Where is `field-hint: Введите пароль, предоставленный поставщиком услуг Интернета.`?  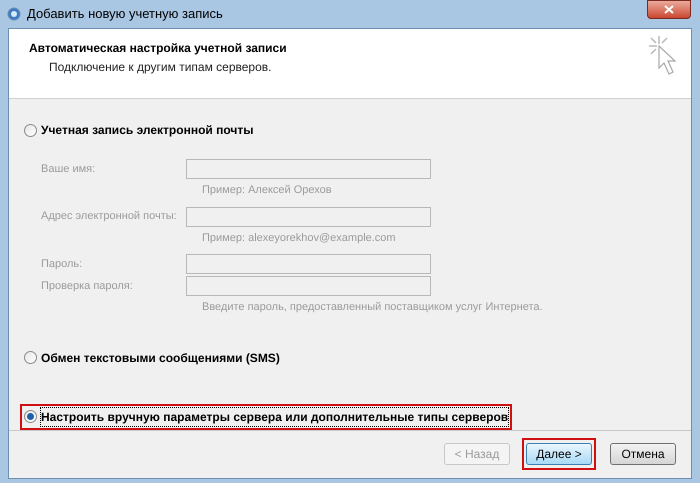
field-hint: Введите пароль, предоставленный поставщиком услуг Интернета. is located at coordinates (373, 307).